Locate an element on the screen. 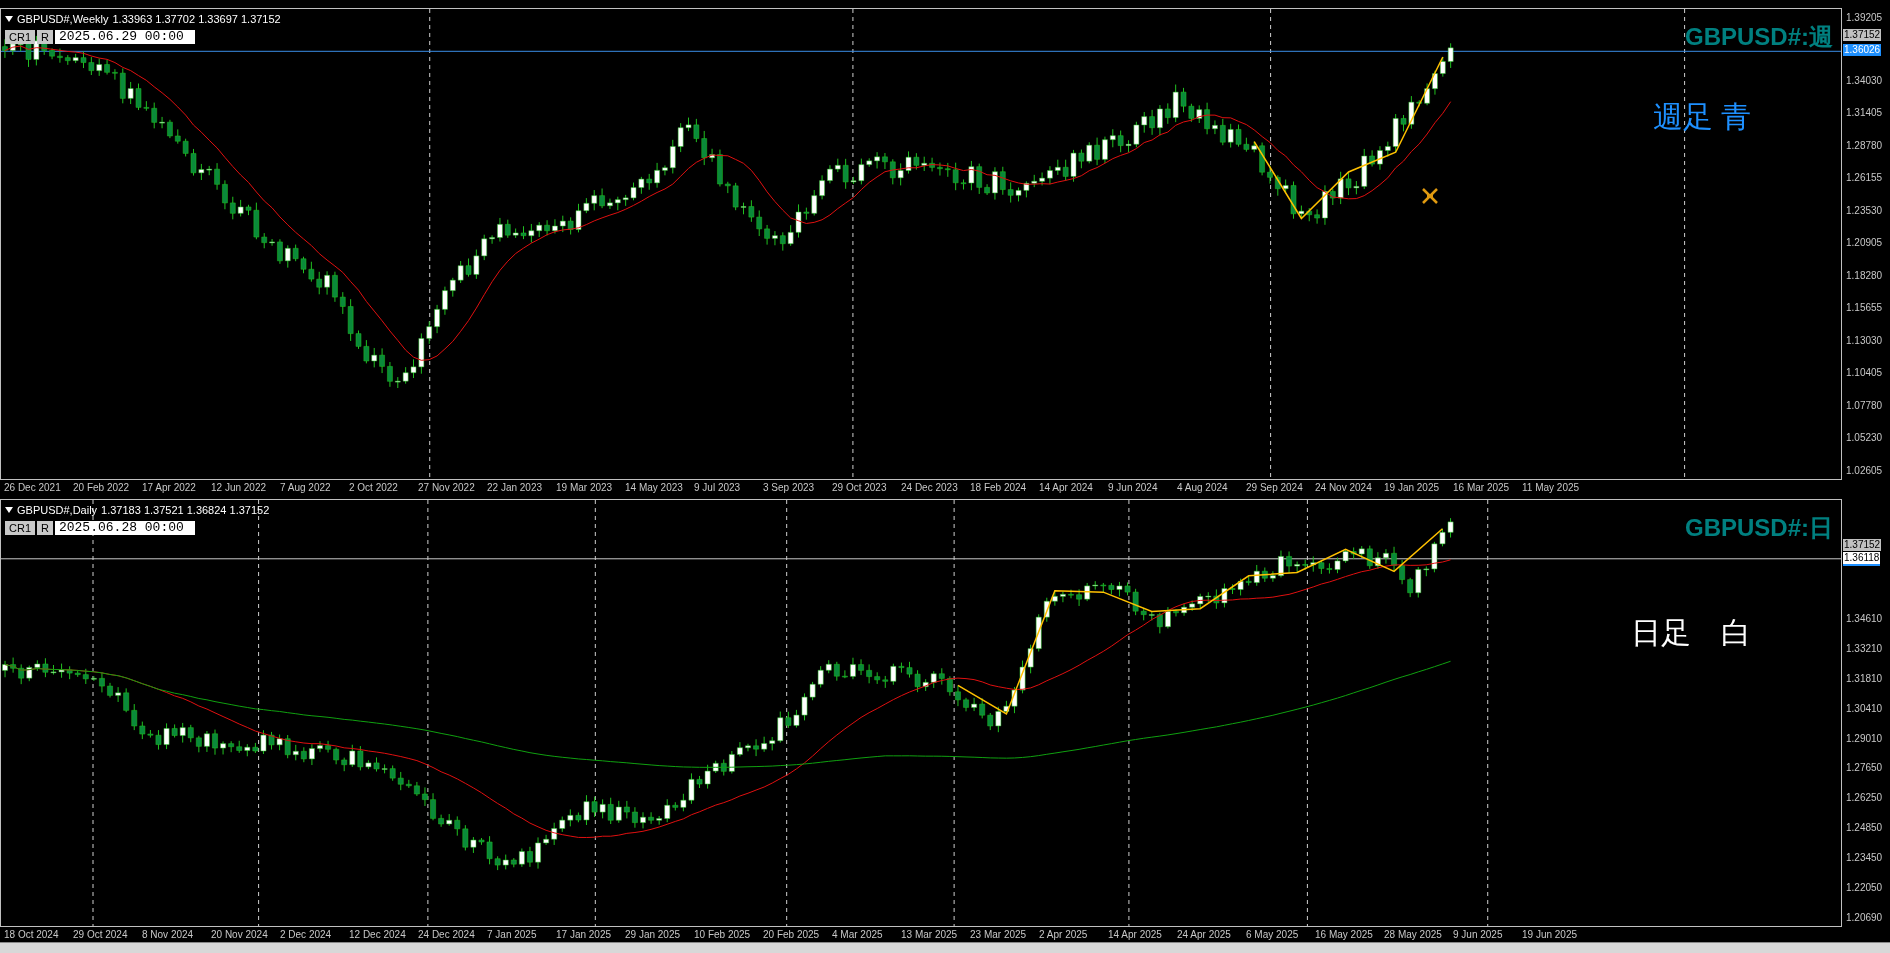 The width and height of the screenshot is (1890, 953). chart-note: 日足 白 is located at coordinates (1691, 633).